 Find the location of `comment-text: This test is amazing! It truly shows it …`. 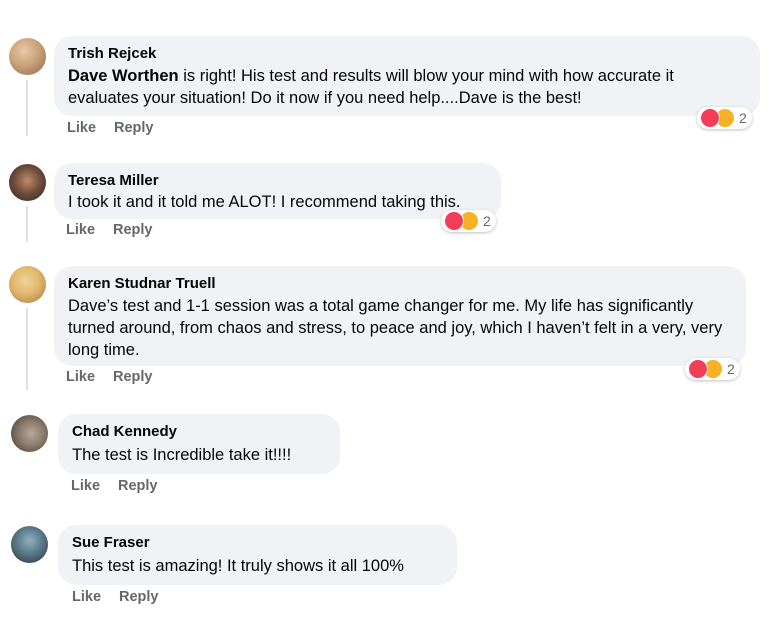

comment-text: This test is amazing! It truly shows it … is located at coordinates (238, 566).